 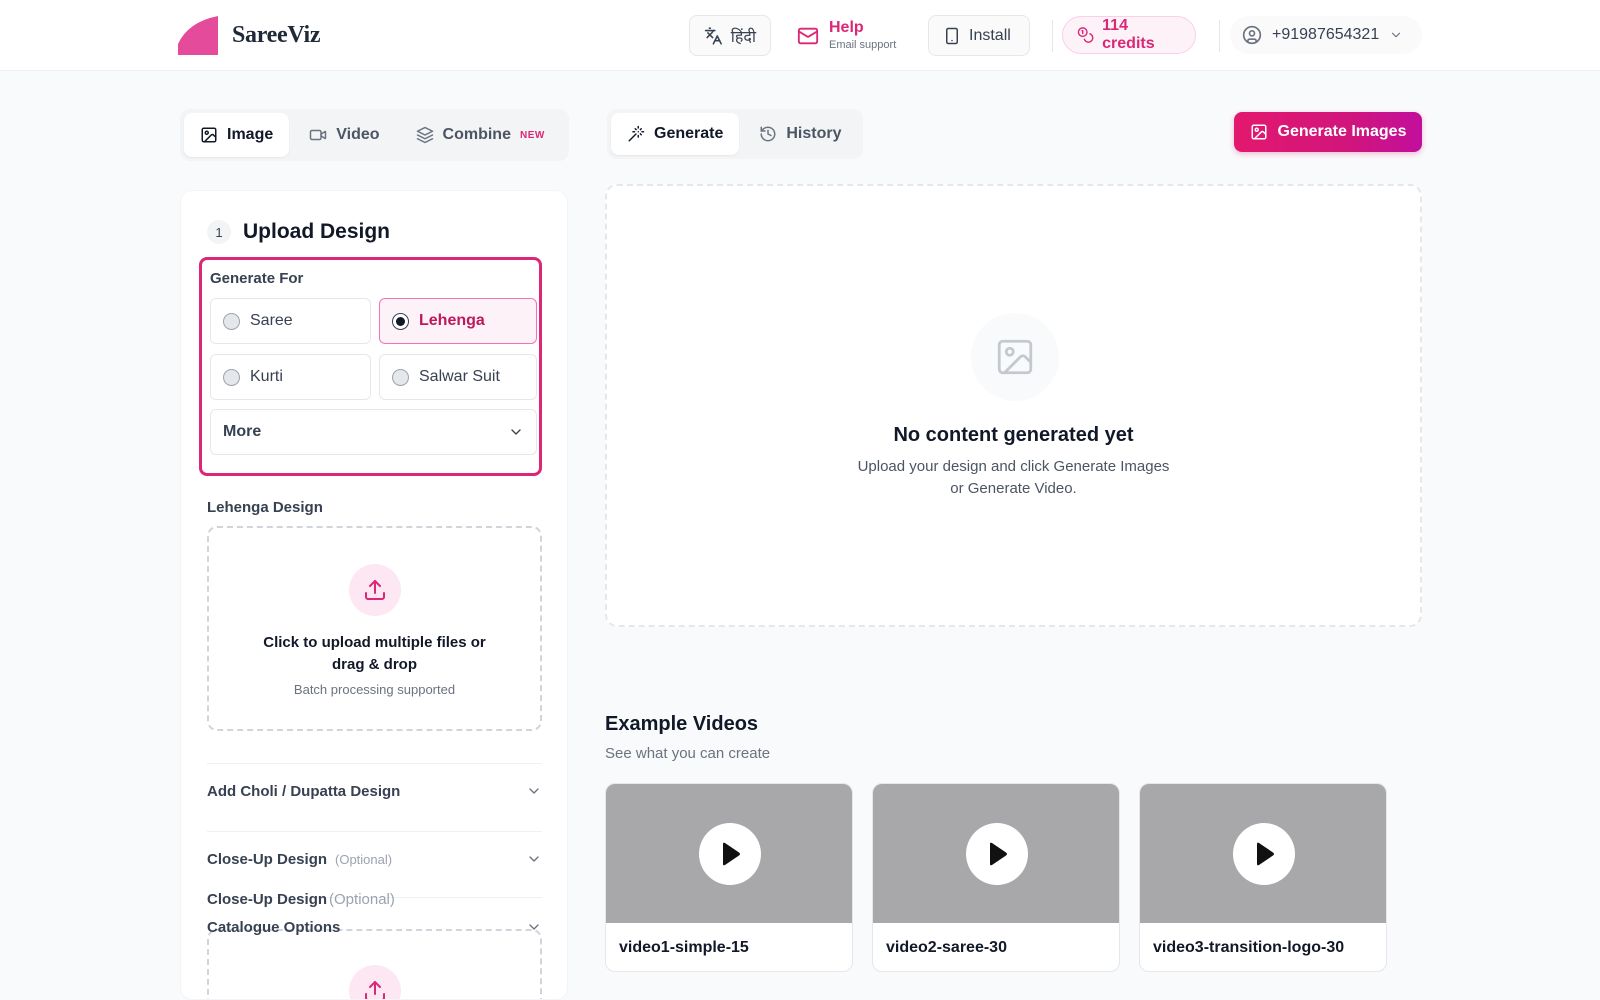 I want to click on step-header: 1 Upload Design, so click(x=298, y=232).